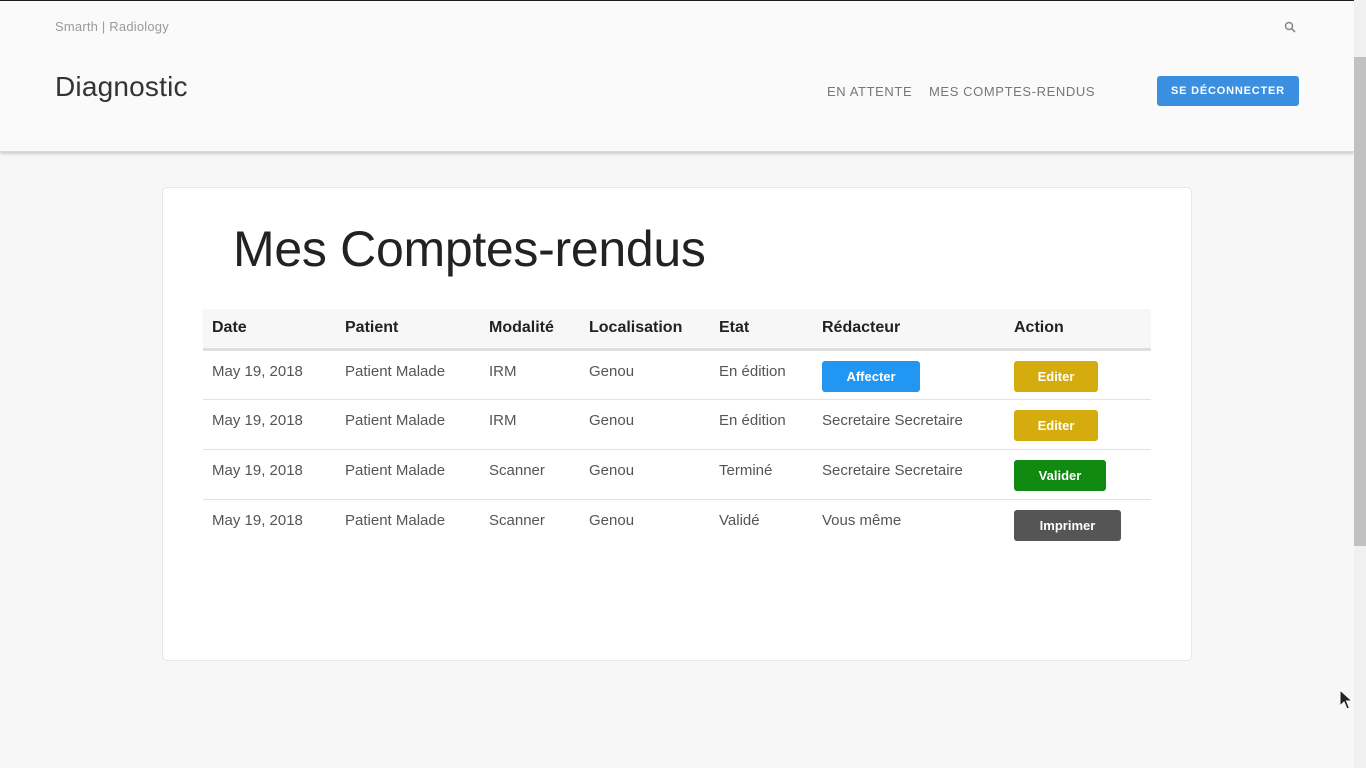  I want to click on valider-button: Valider, so click(1060, 475).